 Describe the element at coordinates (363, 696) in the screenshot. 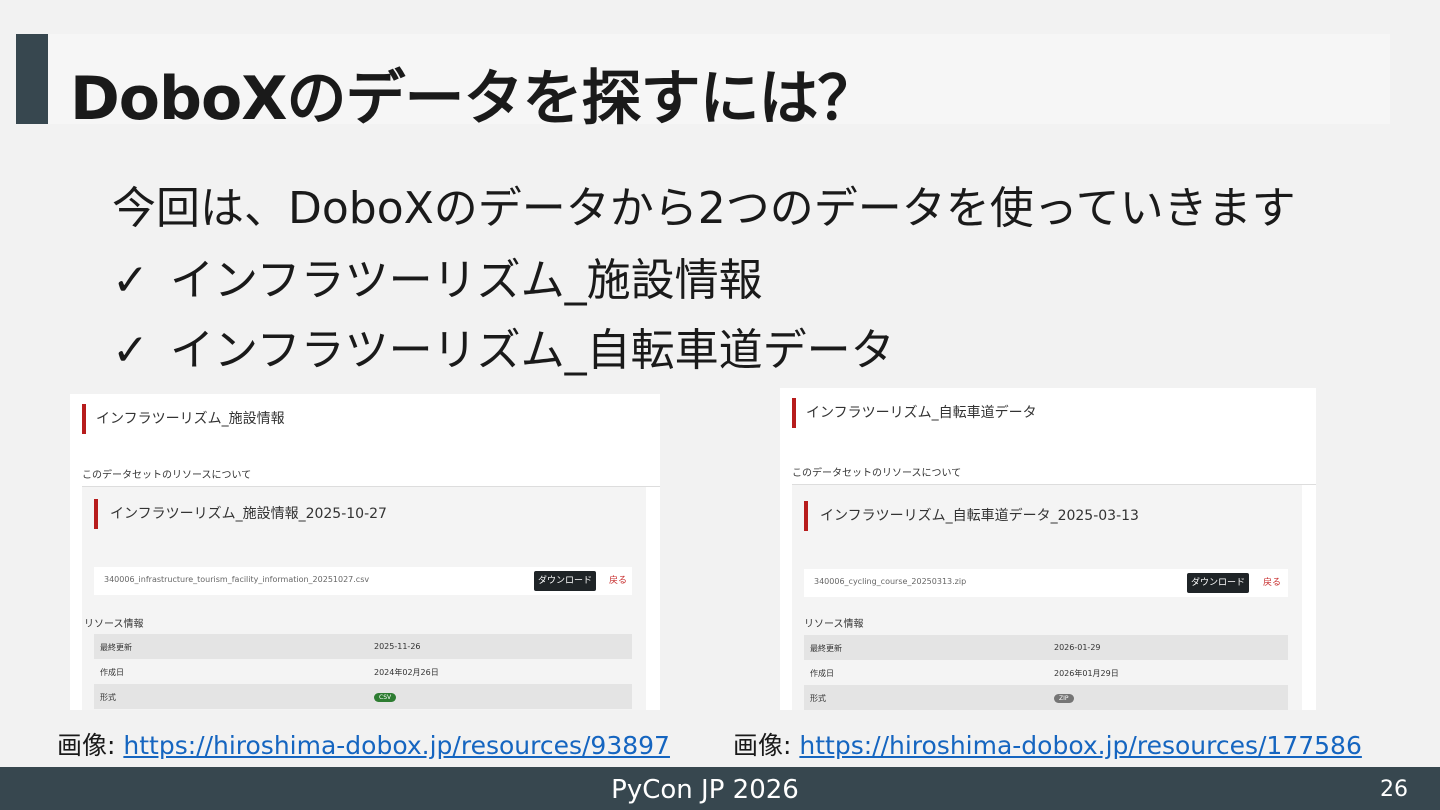

I see `table-row: 形式 CSV` at that location.